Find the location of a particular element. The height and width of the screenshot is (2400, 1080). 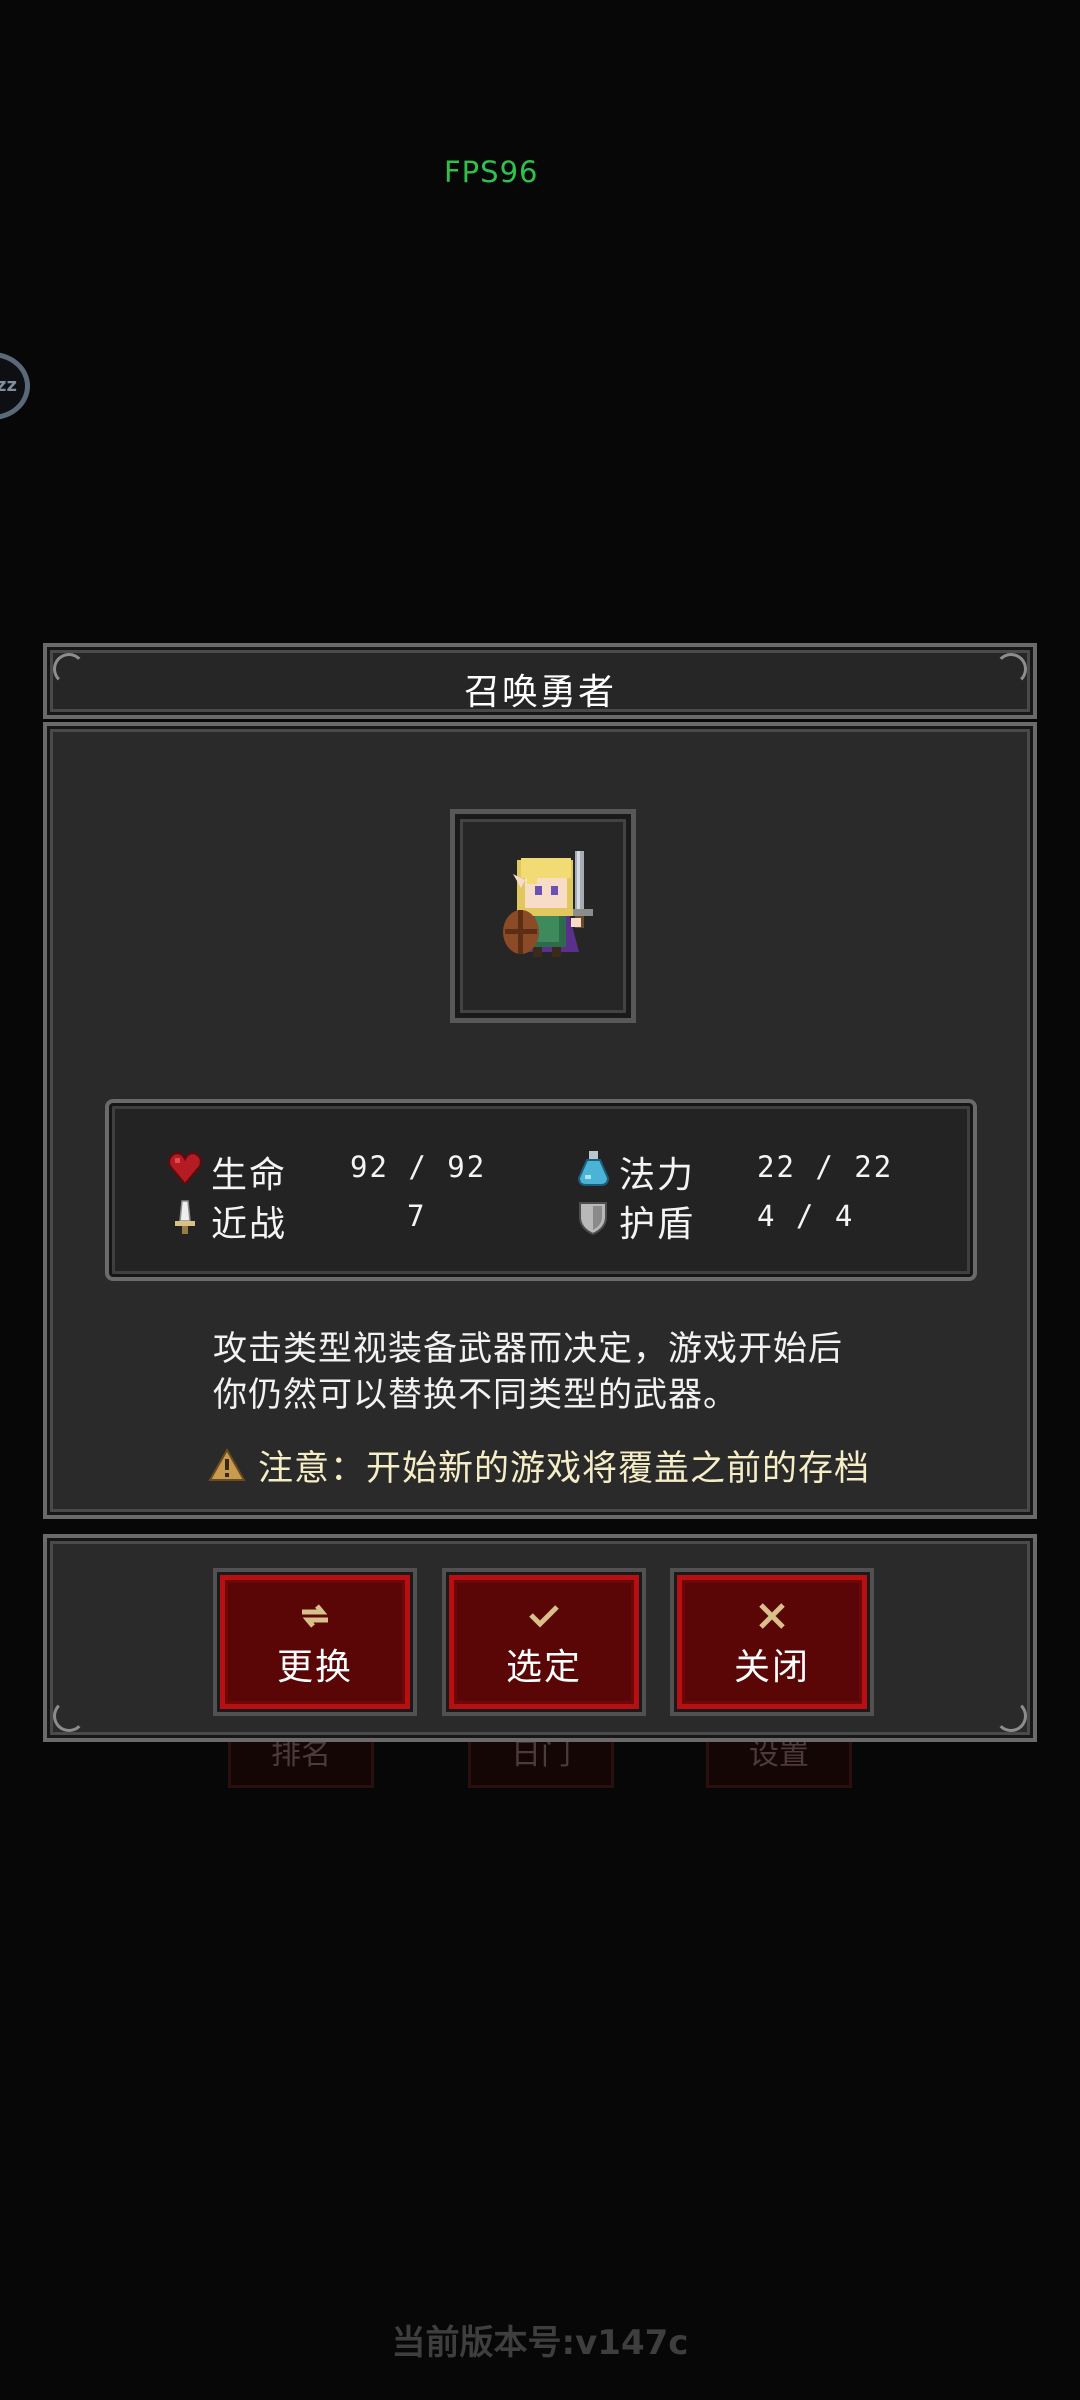

side-floating-label: zz is located at coordinates (8, 385).